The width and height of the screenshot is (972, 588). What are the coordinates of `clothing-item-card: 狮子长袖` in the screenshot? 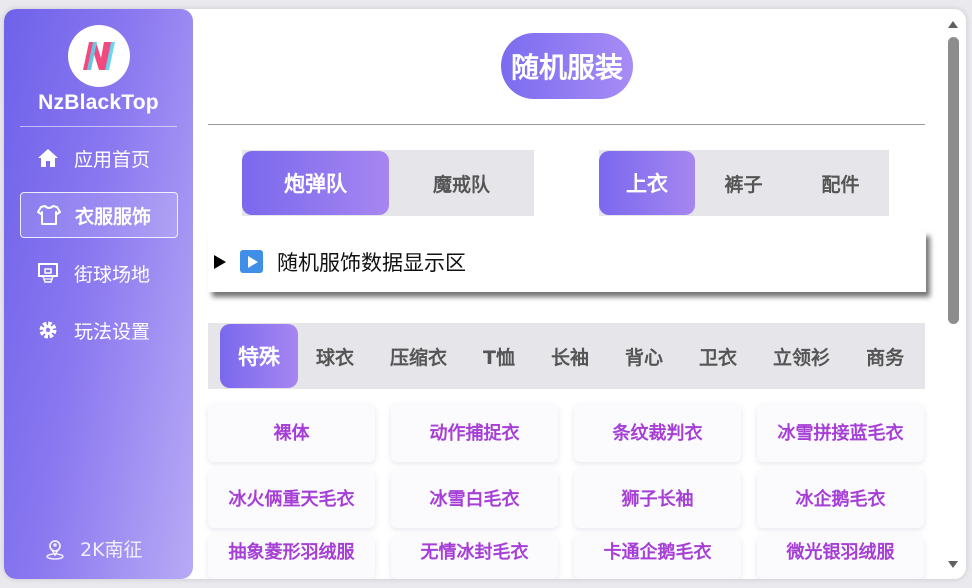 It's located at (657, 499).